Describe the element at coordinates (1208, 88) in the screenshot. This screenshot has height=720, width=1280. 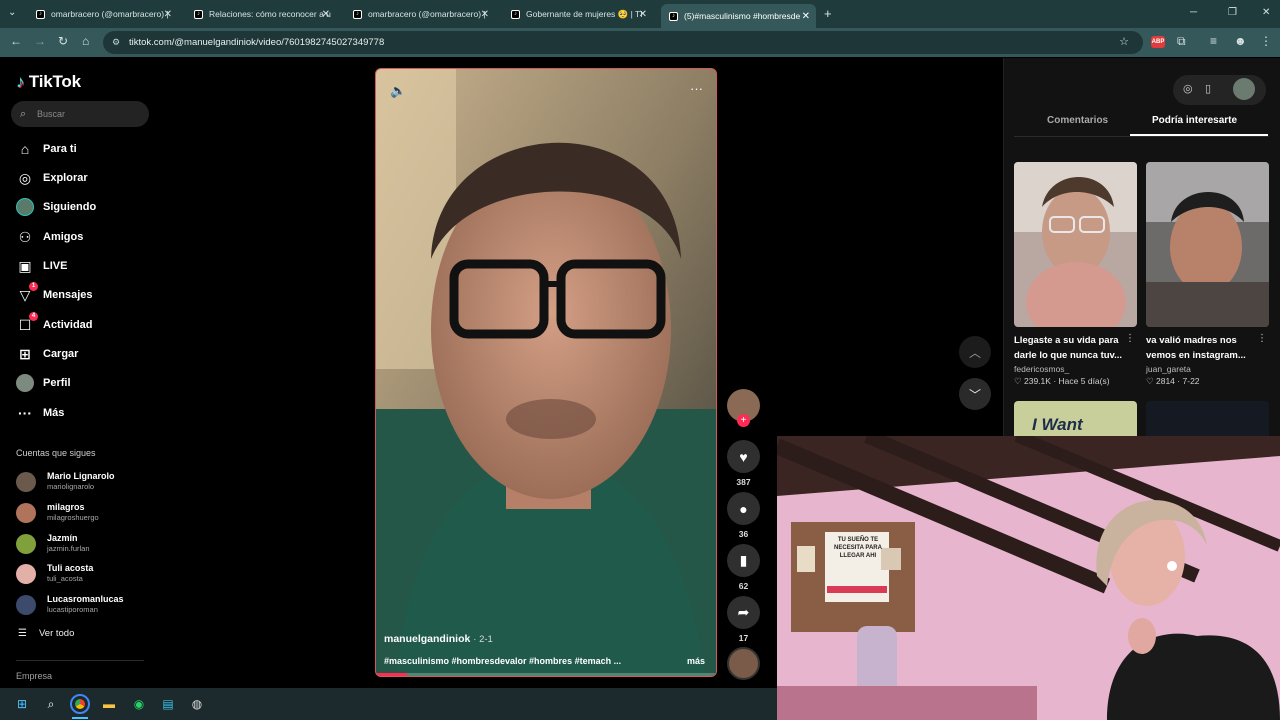
I see `device-icon: ▯` at that location.